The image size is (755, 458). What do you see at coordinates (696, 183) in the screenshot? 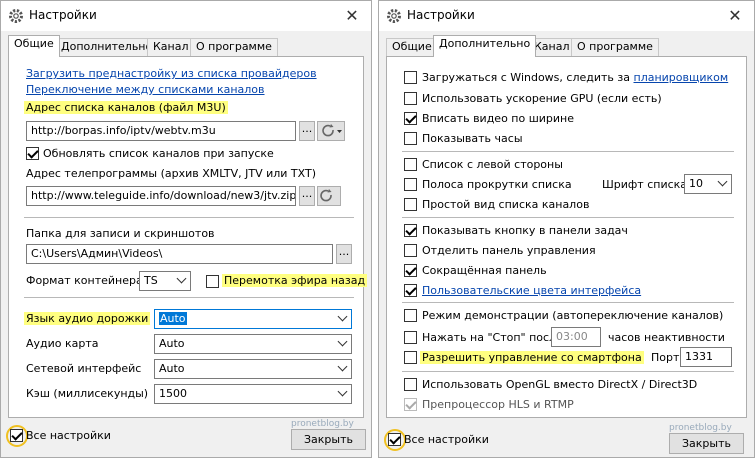
I see `list-font-value: 10` at bounding box center [696, 183].